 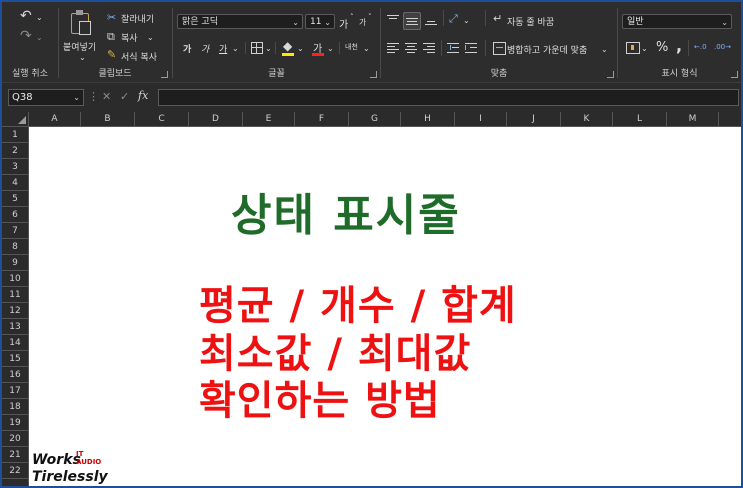 I want to click on align-center-icon, so click(x=411, y=48).